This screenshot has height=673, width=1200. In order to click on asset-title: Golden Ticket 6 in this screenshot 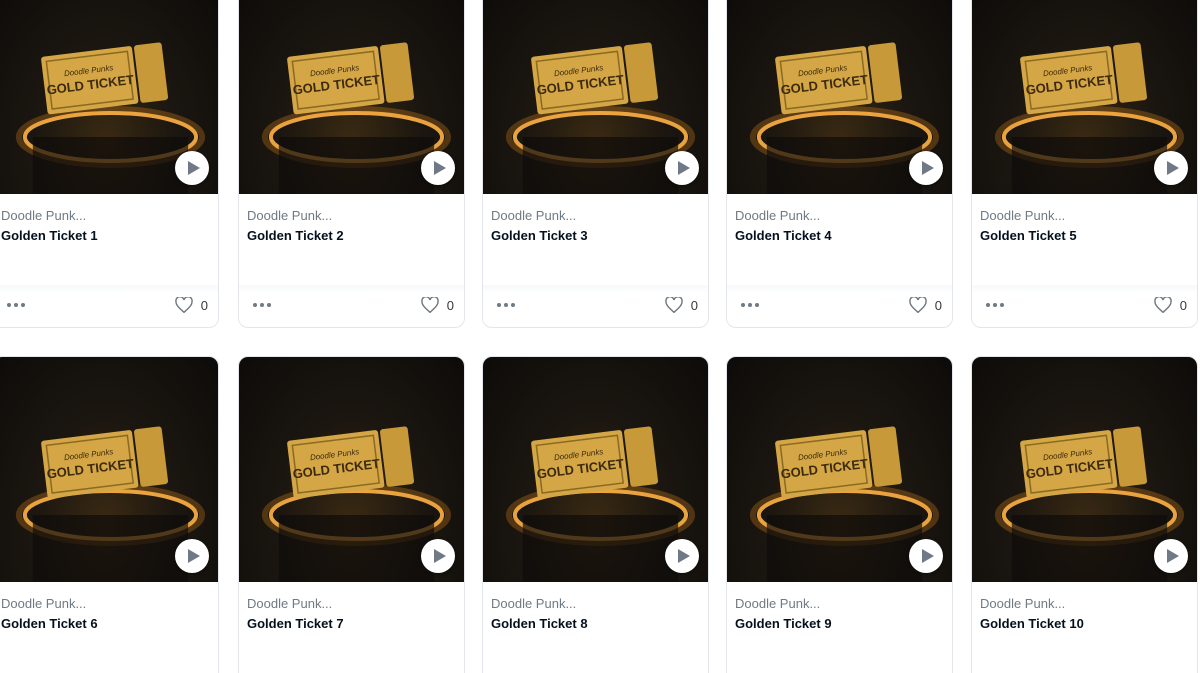, I will do `click(105, 623)`.